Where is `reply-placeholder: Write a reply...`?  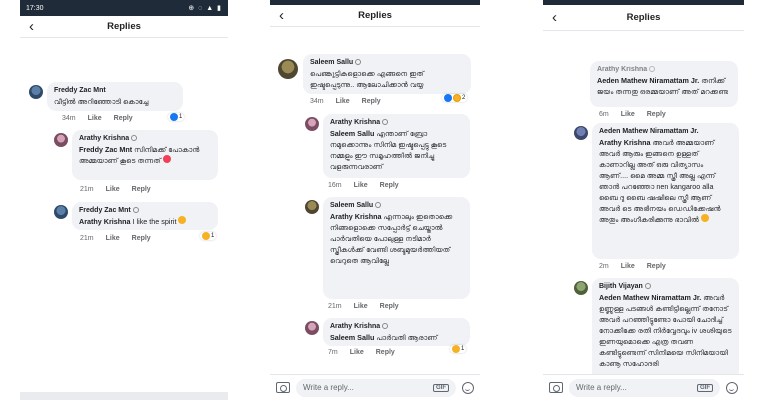 reply-placeholder: Write a reply... is located at coordinates (601, 387).